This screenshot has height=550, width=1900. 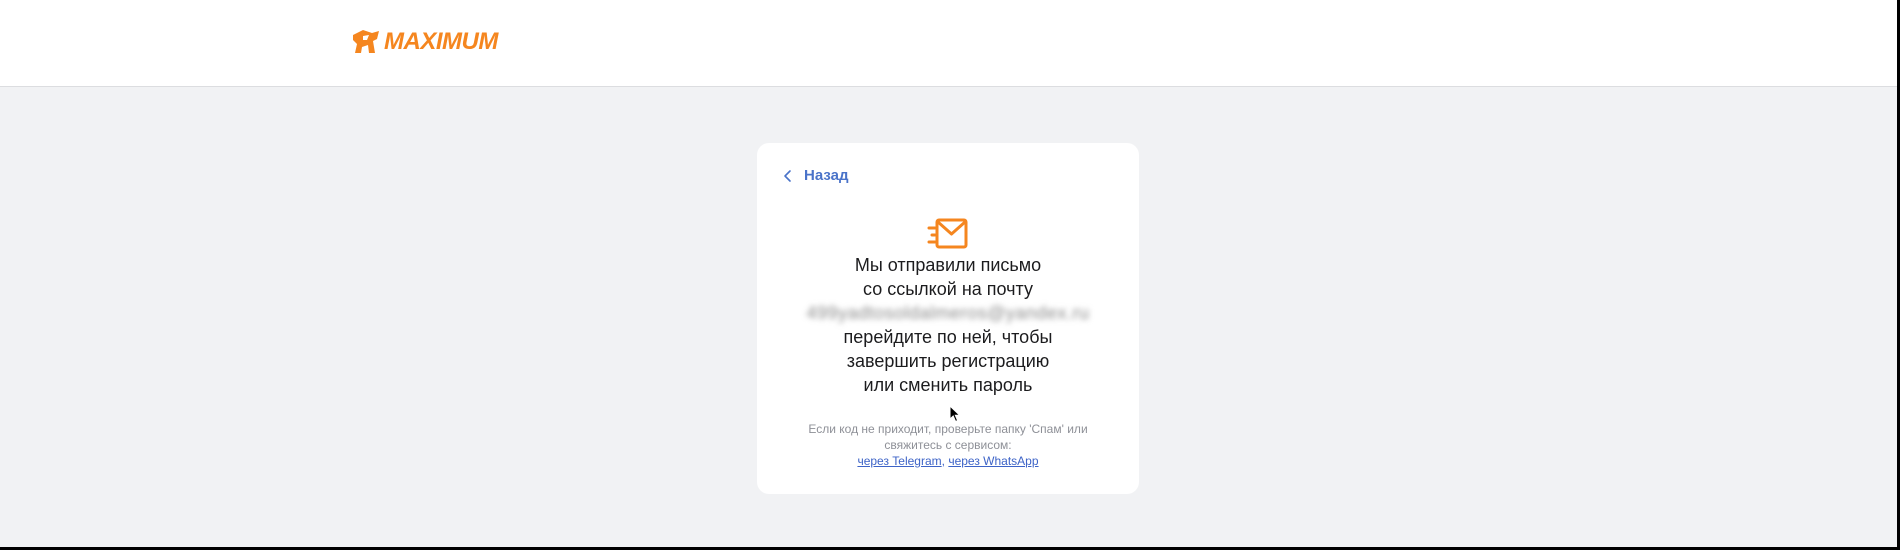 I want to click on back-label: Назад, so click(x=826, y=175).